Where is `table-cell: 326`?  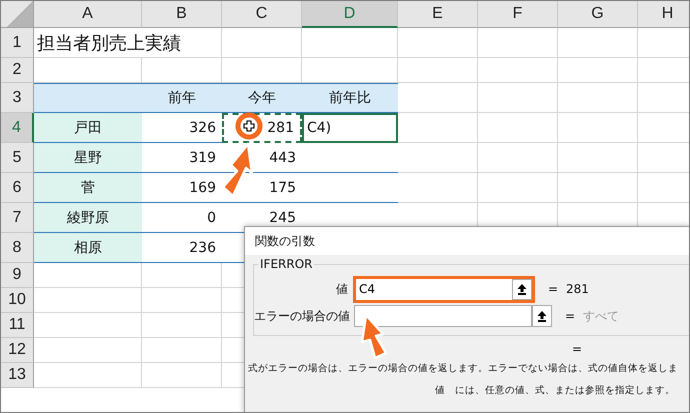
table-cell: 326 is located at coordinates (182, 128).